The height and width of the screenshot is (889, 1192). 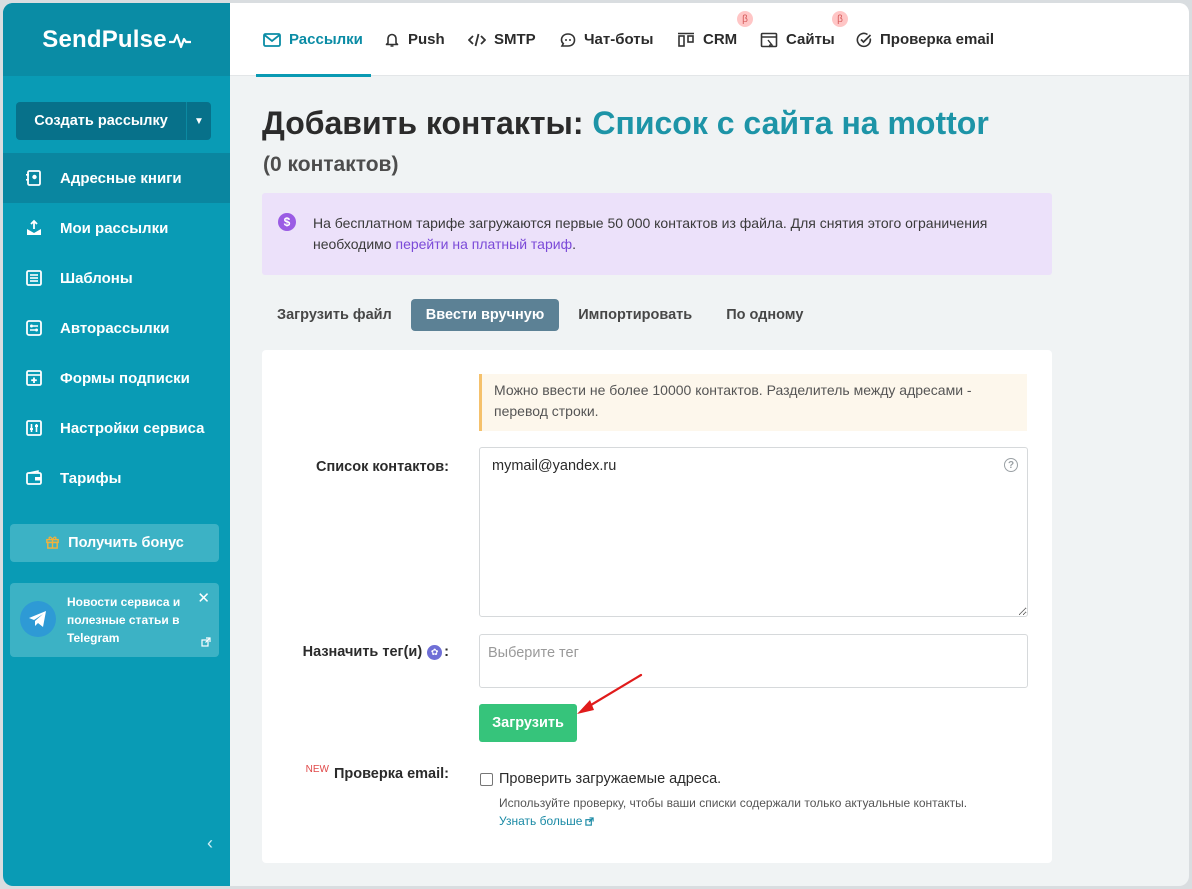 I want to click on tab-sites: Сайты, so click(x=797, y=39).